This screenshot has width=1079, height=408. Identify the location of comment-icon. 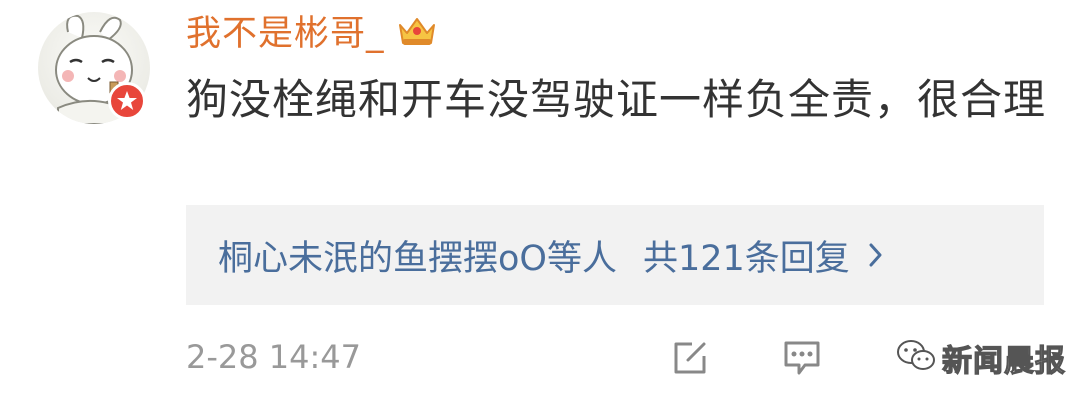
(802, 358).